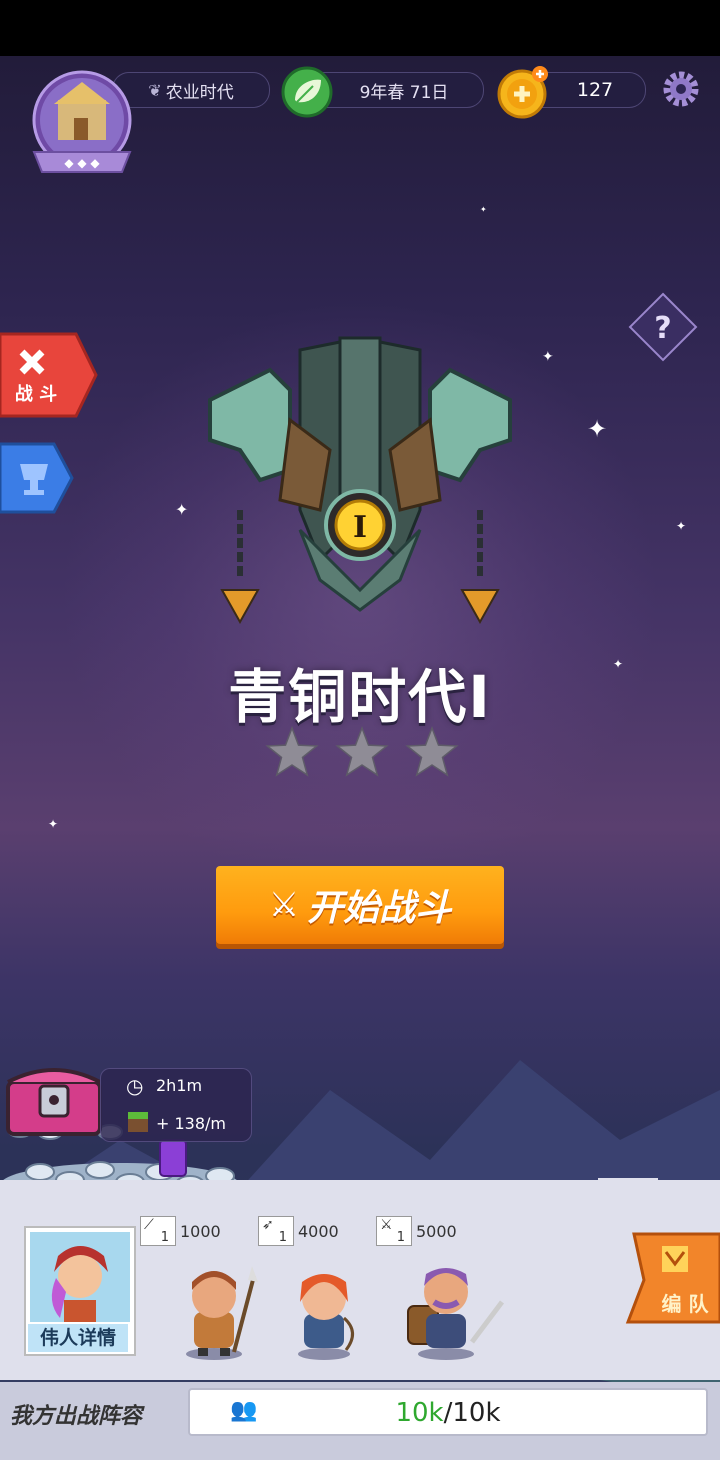  I want to click on unit-flag: ⚔ 1, so click(394, 1231).